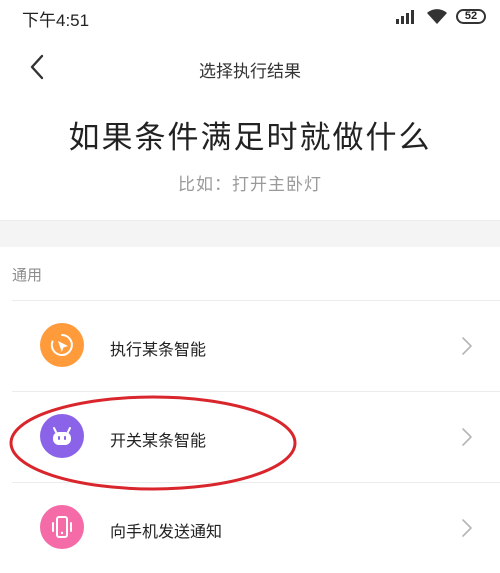 This screenshot has height=573, width=500. What do you see at coordinates (62, 436) in the screenshot?
I see `robot-icon` at bounding box center [62, 436].